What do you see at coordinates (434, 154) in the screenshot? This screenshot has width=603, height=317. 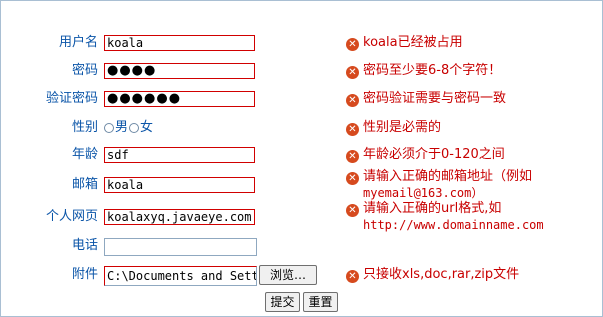 I see `age-error-text: 年龄必须介于0-120之间` at bounding box center [434, 154].